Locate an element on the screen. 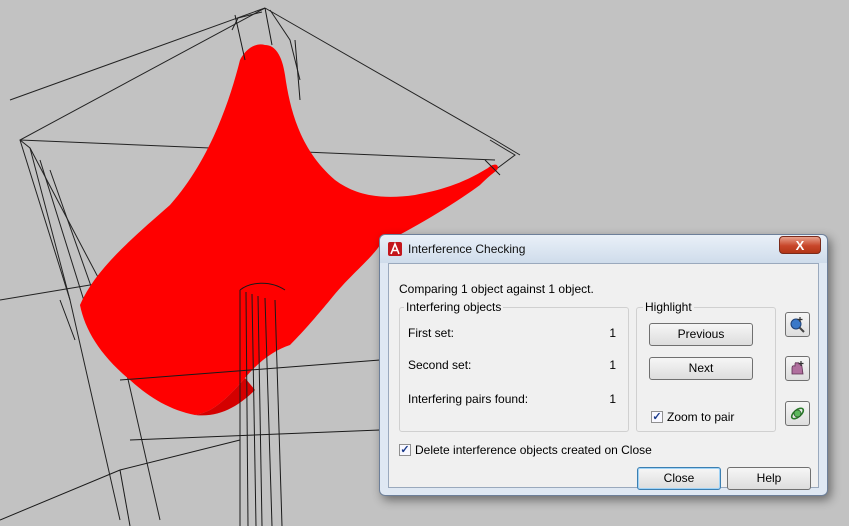 This screenshot has width=849, height=526. zoom-realtime-button is located at coordinates (797, 324).